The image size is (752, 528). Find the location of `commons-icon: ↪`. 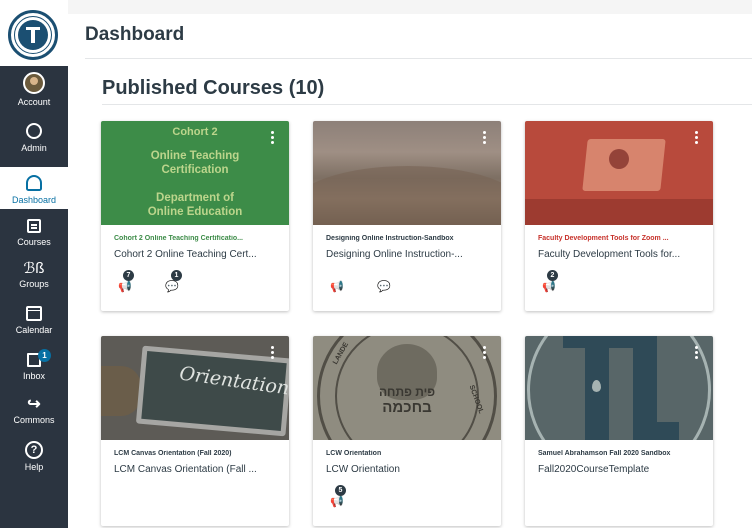

commons-icon: ↪ is located at coordinates (34, 404).